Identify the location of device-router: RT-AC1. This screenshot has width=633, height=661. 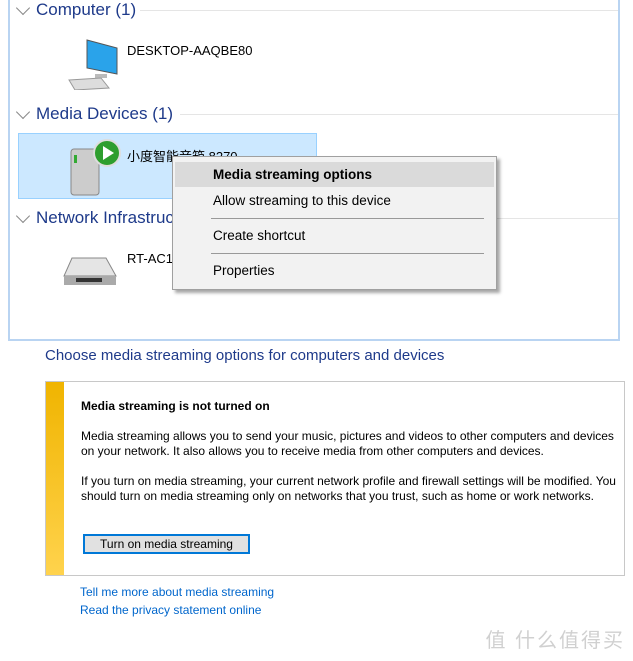
(150, 258).